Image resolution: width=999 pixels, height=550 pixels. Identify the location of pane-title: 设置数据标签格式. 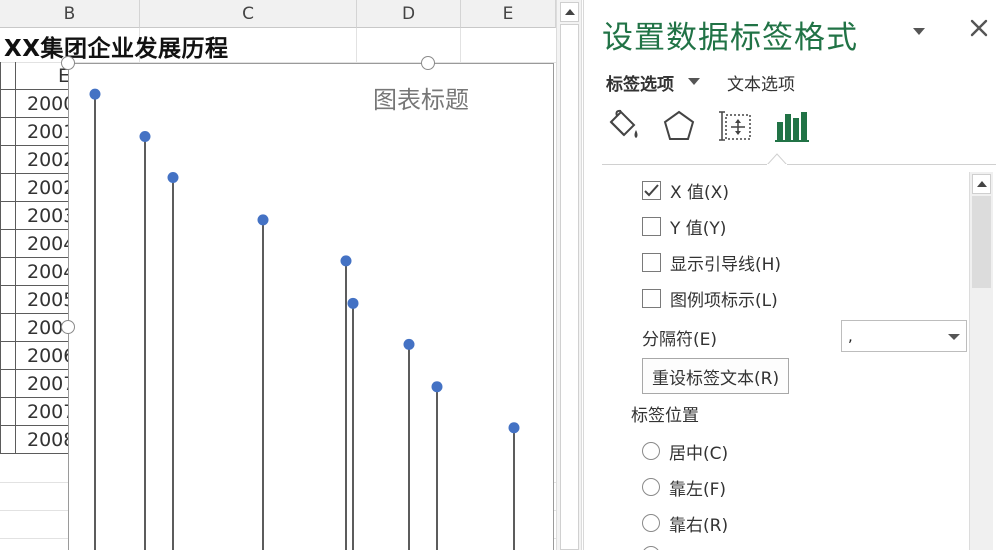
(730, 38).